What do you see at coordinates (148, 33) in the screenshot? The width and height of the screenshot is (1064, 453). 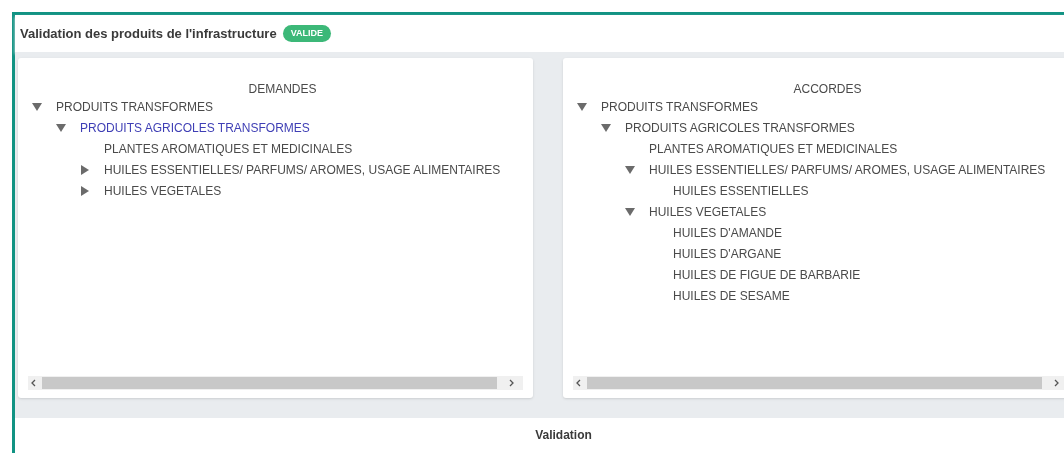 I see `page-title: Validation des produits de l'infrastructure` at bounding box center [148, 33].